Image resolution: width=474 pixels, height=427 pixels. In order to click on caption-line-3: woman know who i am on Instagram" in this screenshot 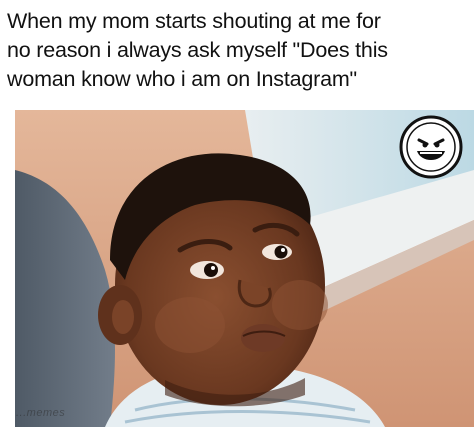, I will do `click(182, 79)`.